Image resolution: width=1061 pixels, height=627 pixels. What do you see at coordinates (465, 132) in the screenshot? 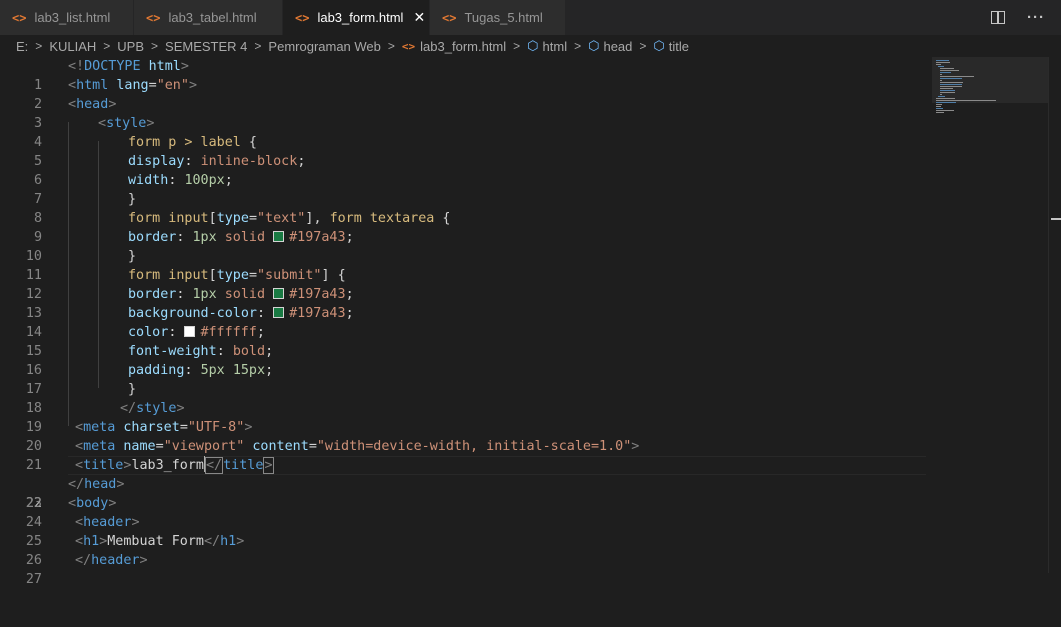
I see `code-line: 4 <style>` at bounding box center [465, 132].